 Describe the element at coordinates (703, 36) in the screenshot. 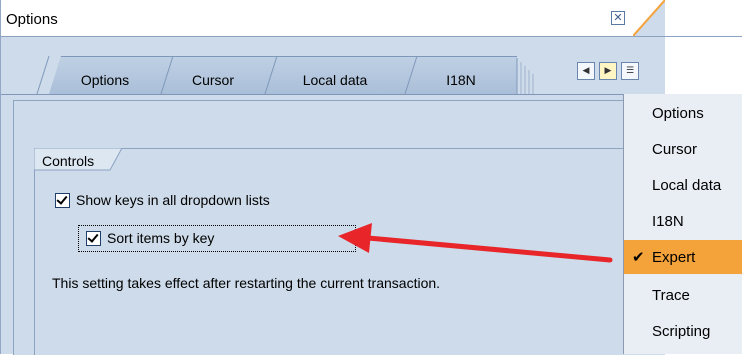

I see `right-edge-line` at that location.